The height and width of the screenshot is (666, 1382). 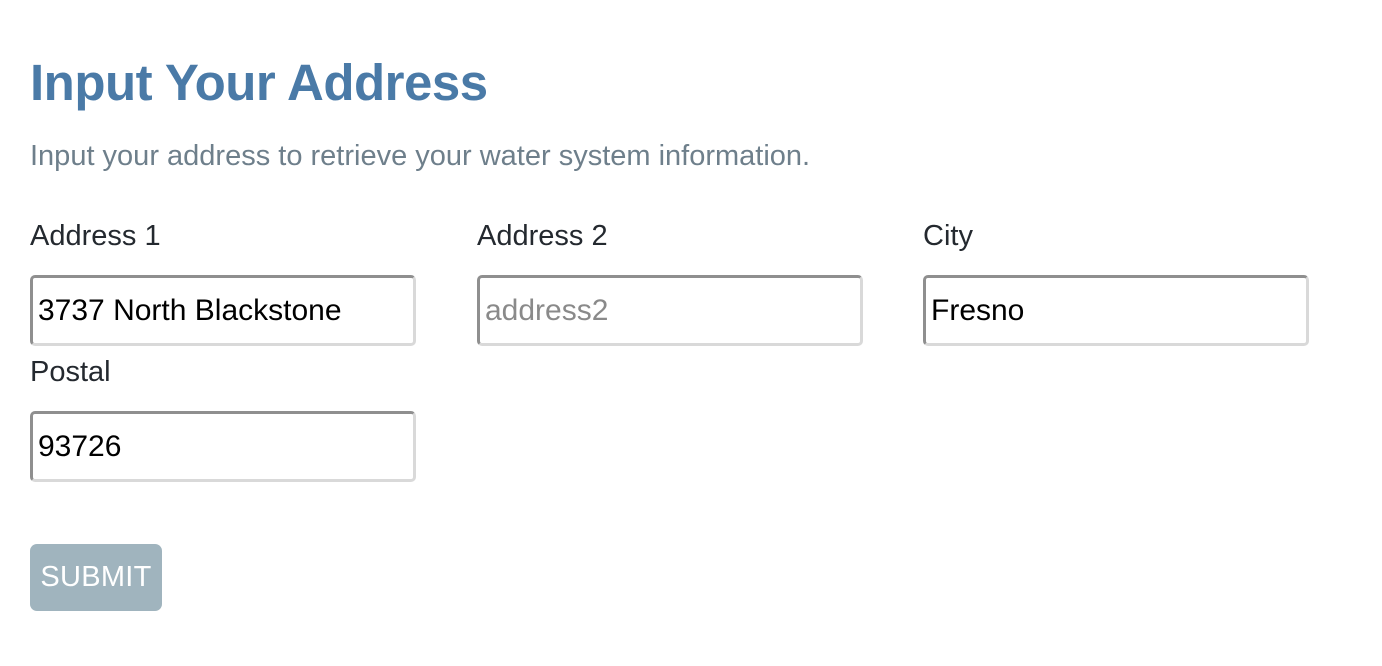 I want to click on postal-label: Postal, so click(x=70, y=372).